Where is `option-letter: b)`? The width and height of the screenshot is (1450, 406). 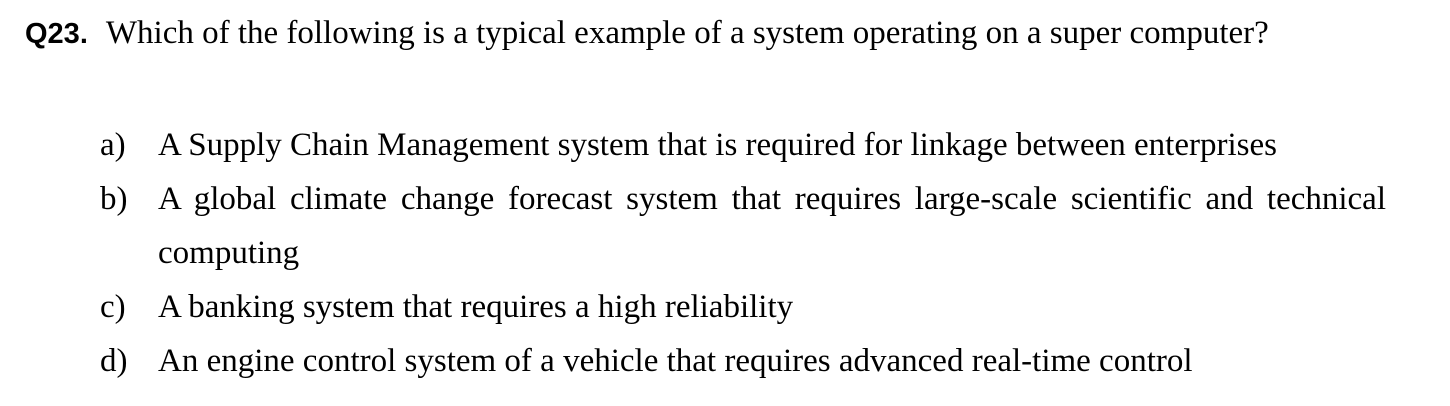
option-letter: b) is located at coordinates (114, 199).